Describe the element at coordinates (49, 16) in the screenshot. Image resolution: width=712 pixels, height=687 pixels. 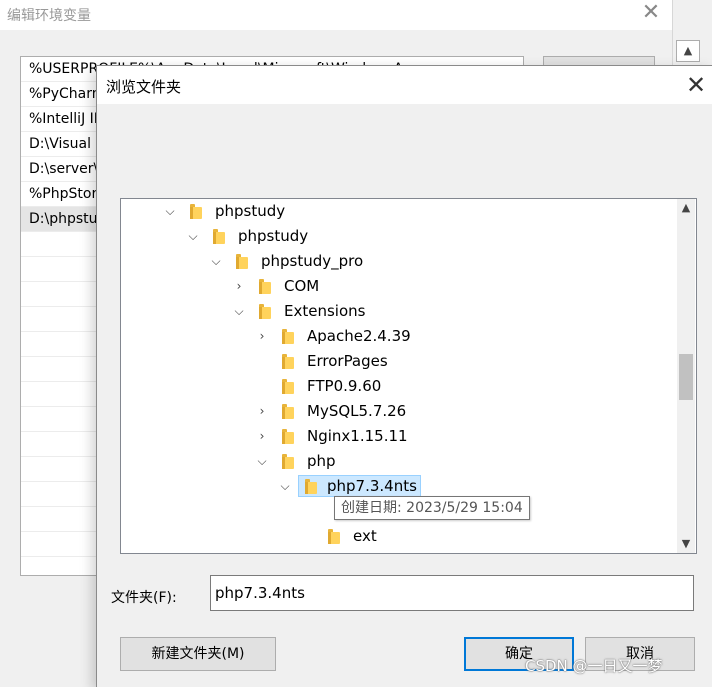
I see `edit-env-title: 编辑环境变量` at that location.